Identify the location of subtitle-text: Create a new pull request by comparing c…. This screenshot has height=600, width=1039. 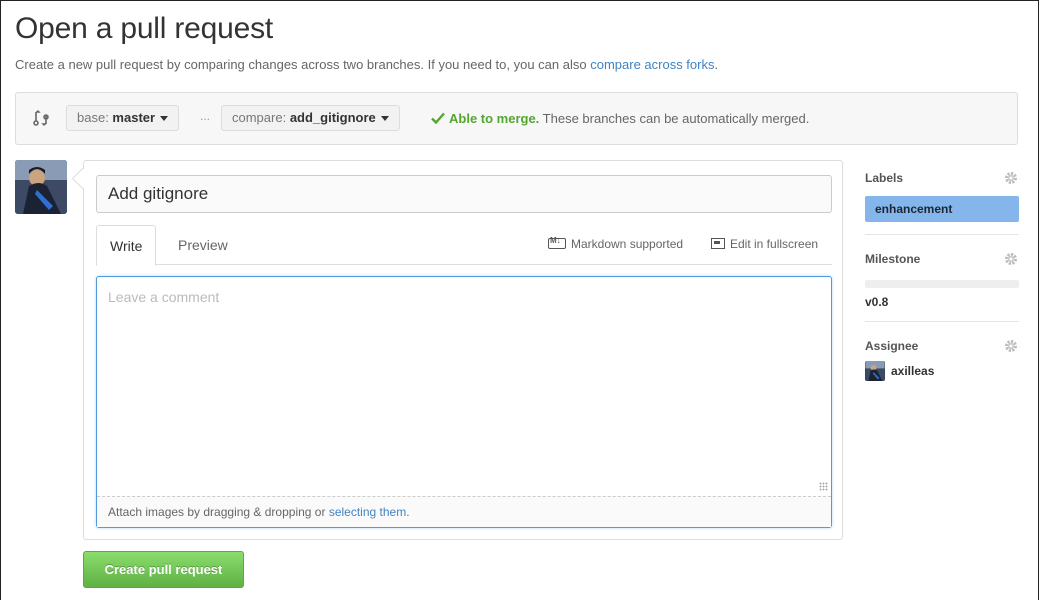
(303, 64).